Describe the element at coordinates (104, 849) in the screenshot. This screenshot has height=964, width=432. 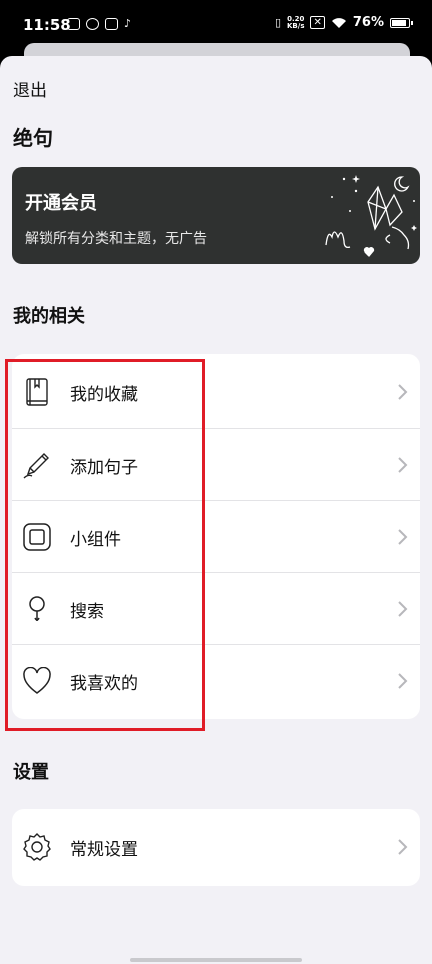
I see `list-item-label: 常规设置` at that location.